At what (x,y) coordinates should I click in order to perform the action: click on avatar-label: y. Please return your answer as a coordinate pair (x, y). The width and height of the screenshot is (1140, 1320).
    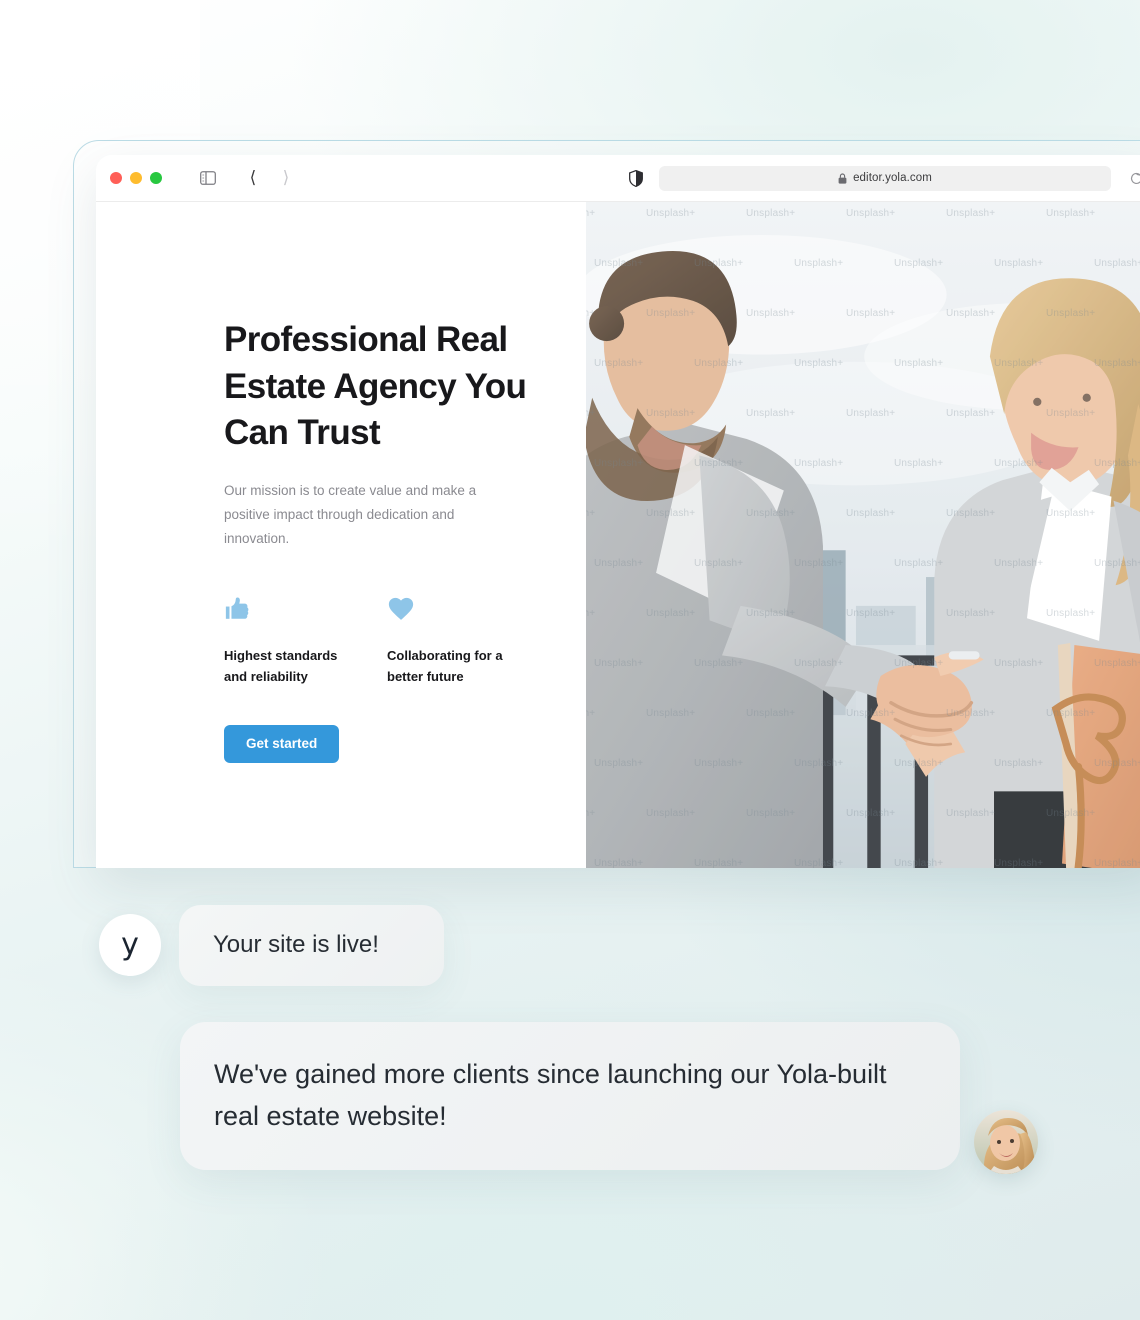
    Looking at the image, I should click on (130, 945).